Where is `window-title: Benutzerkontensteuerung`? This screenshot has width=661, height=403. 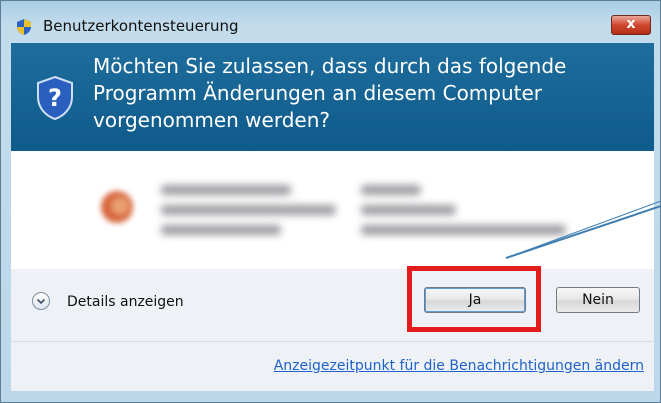 window-title: Benutzerkontensteuerung is located at coordinates (141, 26).